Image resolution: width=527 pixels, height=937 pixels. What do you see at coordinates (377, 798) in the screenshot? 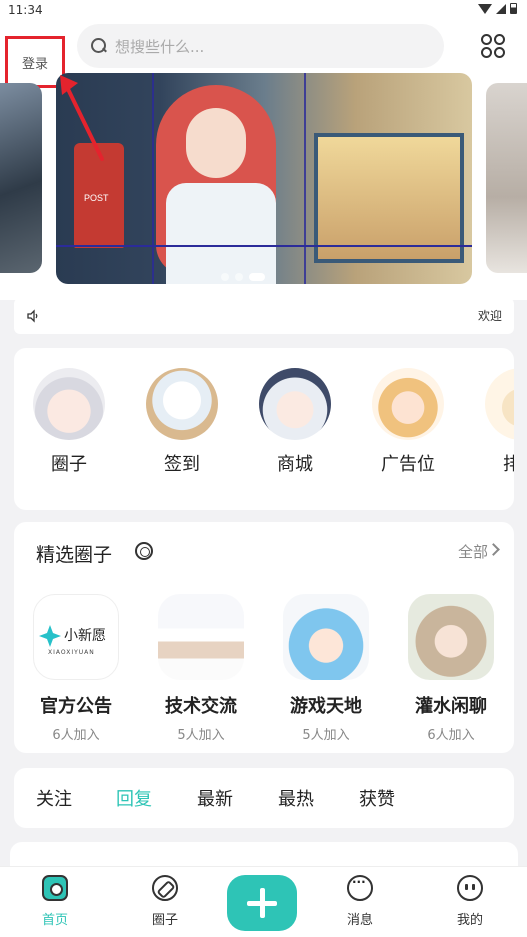
I see `tab-liked: 获赞` at bounding box center [377, 798].